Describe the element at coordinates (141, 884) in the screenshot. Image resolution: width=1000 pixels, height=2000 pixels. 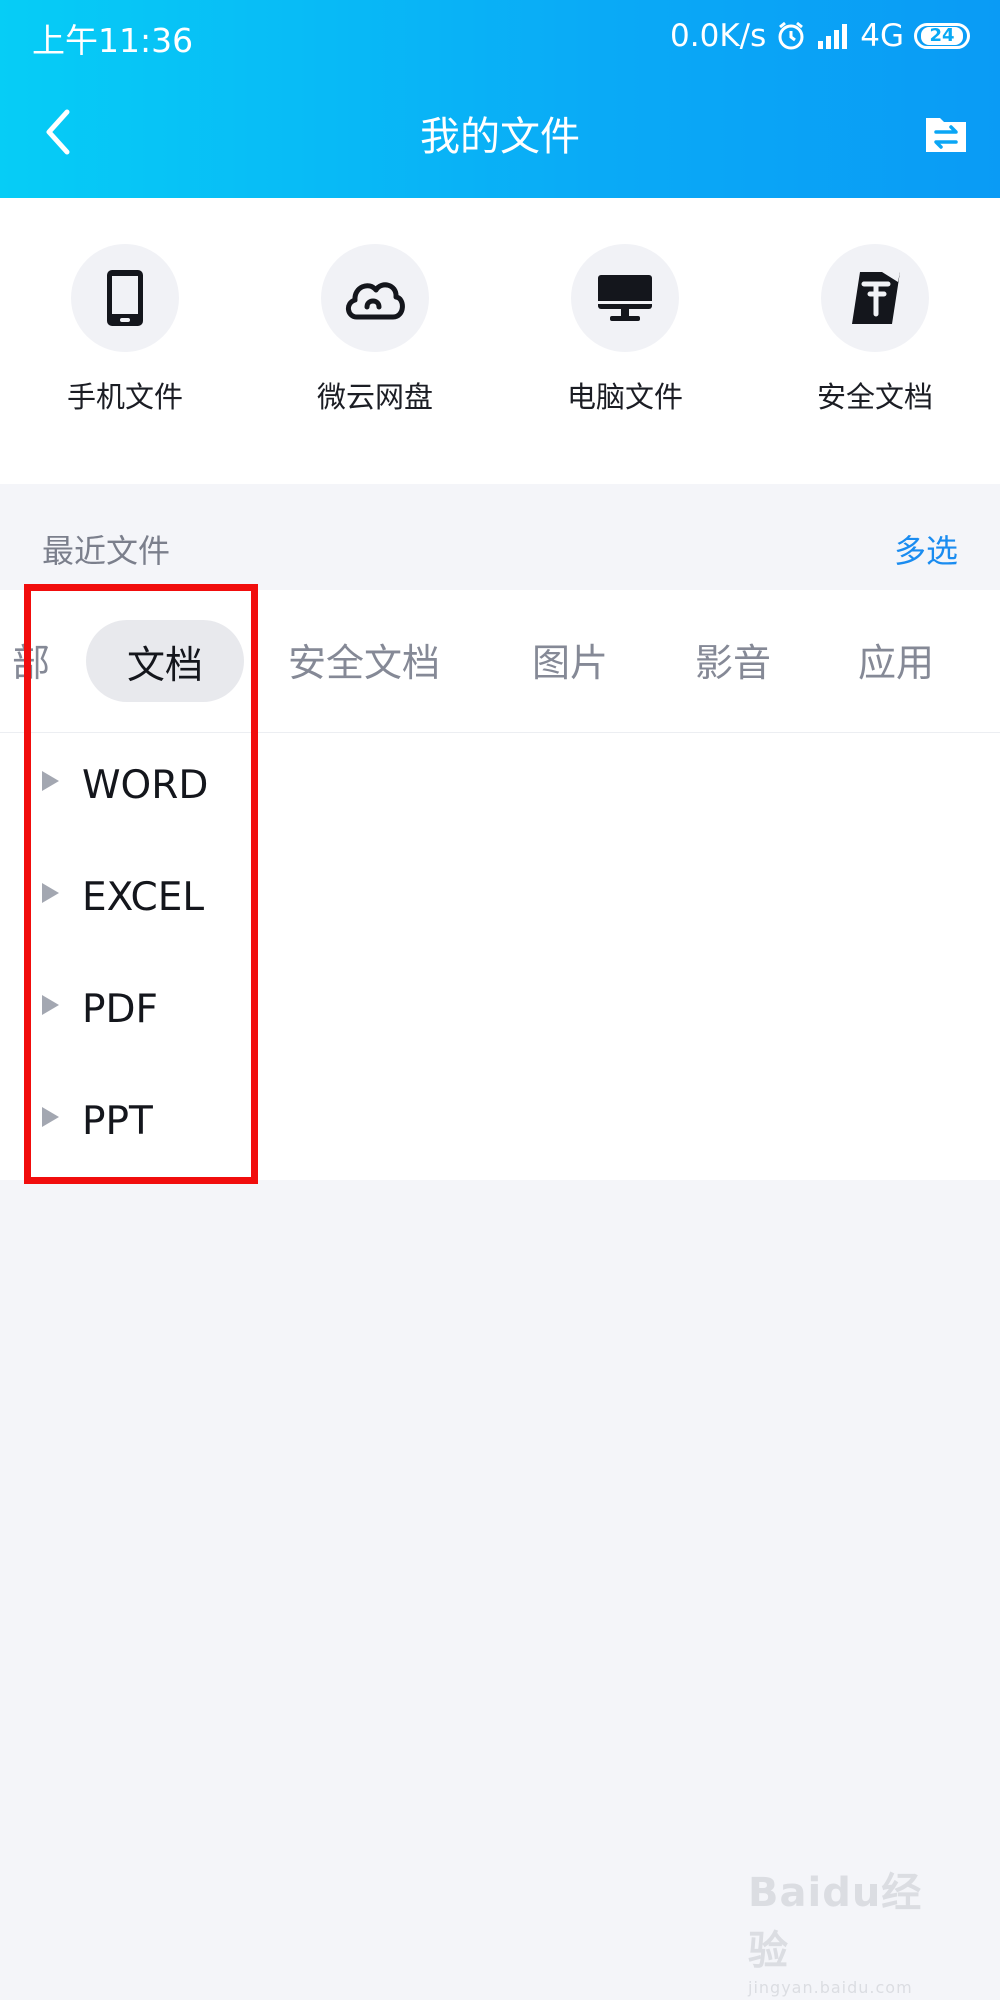
I see `highlight-annotation` at that location.